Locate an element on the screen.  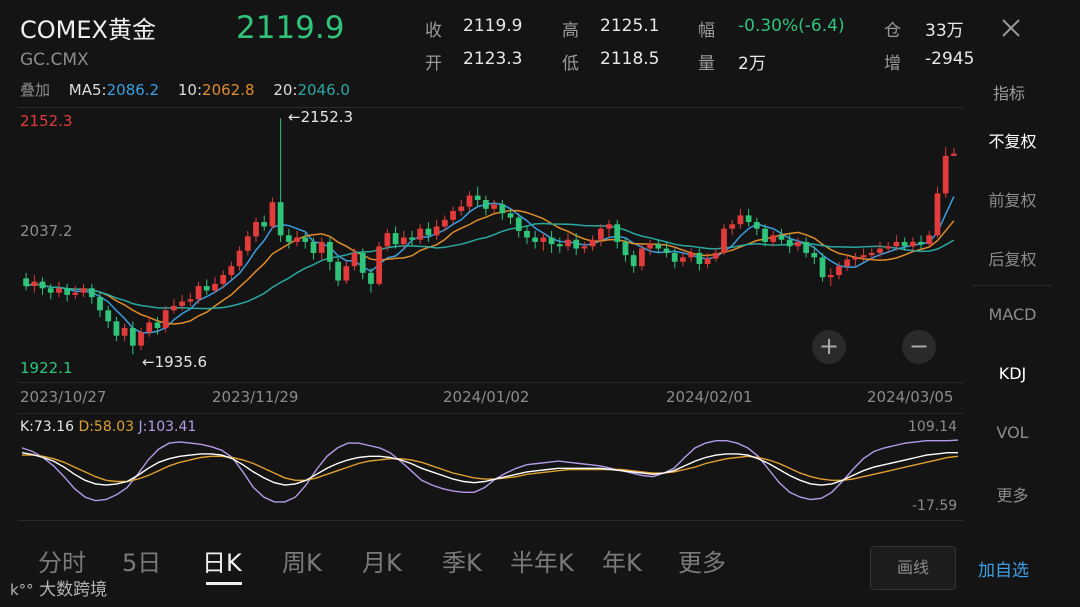
backward-adjust-button: 后复权 is located at coordinates (1012, 258).